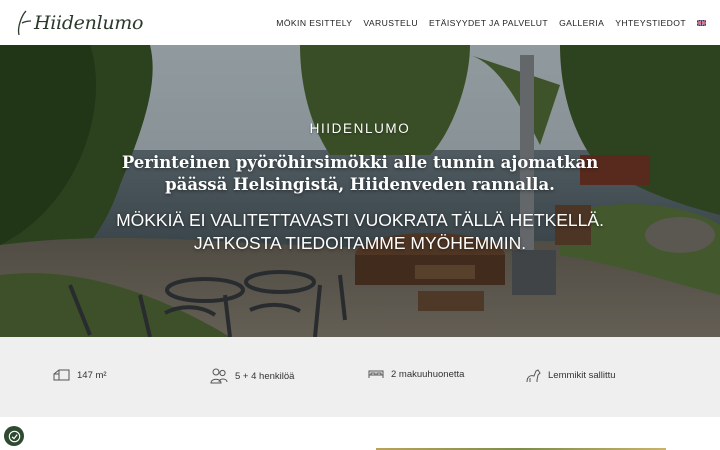 The image size is (720, 450). What do you see at coordinates (428, 374) in the screenshot?
I see `feature-bedrooms-text: 2 makuuhuonetta` at bounding box center [428, 374].